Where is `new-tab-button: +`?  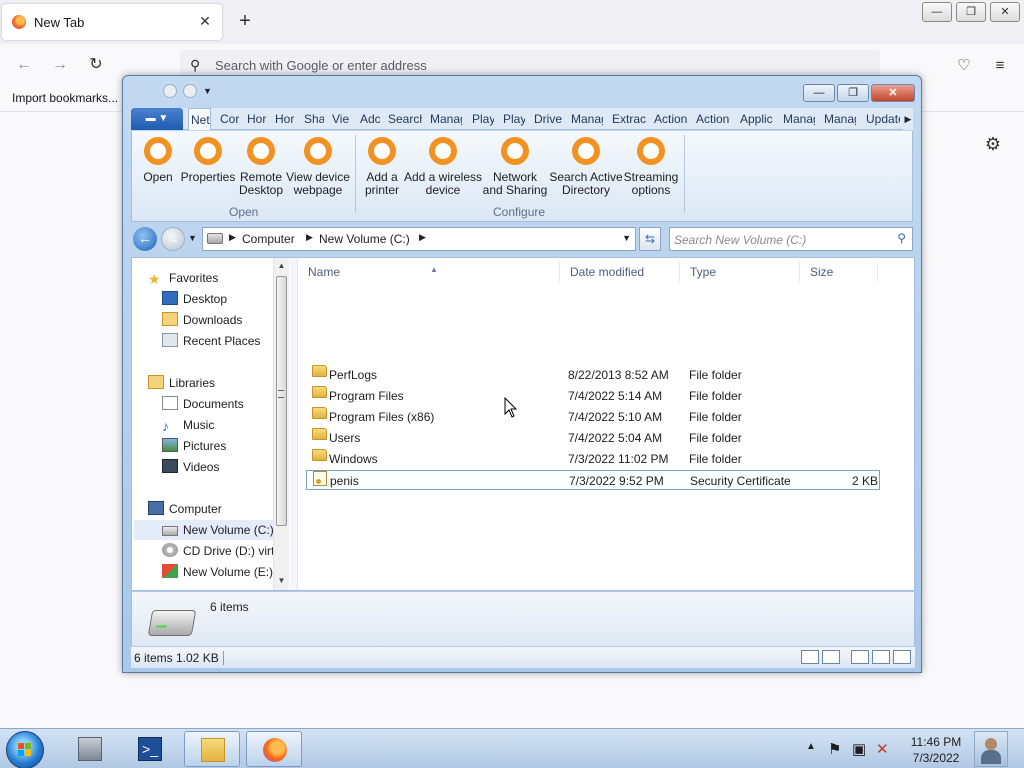
new-tab-button: + is located at coordinates (245, 21).